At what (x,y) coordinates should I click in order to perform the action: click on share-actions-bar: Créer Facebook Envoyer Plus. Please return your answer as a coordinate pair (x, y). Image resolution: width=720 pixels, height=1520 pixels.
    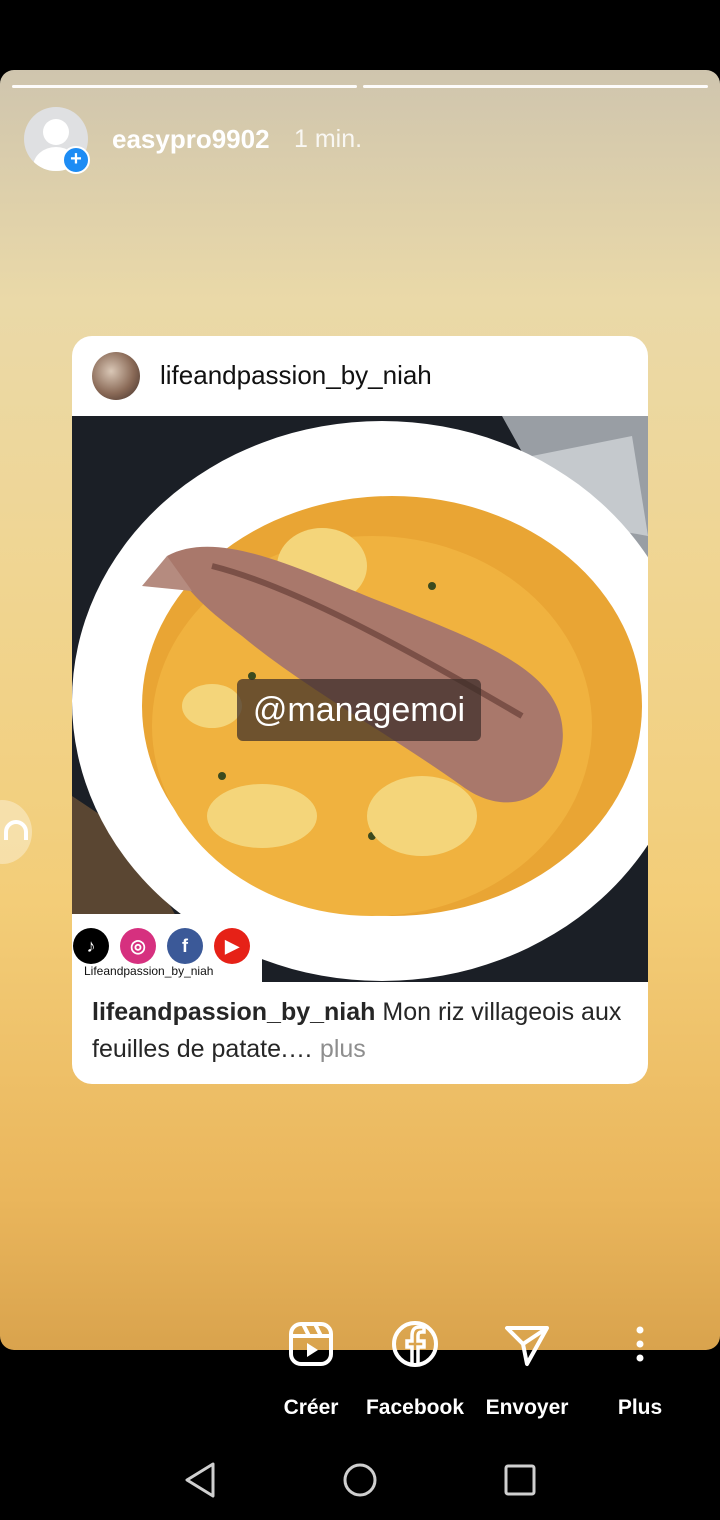
    Looking at the image, I should click on (360, 1371).